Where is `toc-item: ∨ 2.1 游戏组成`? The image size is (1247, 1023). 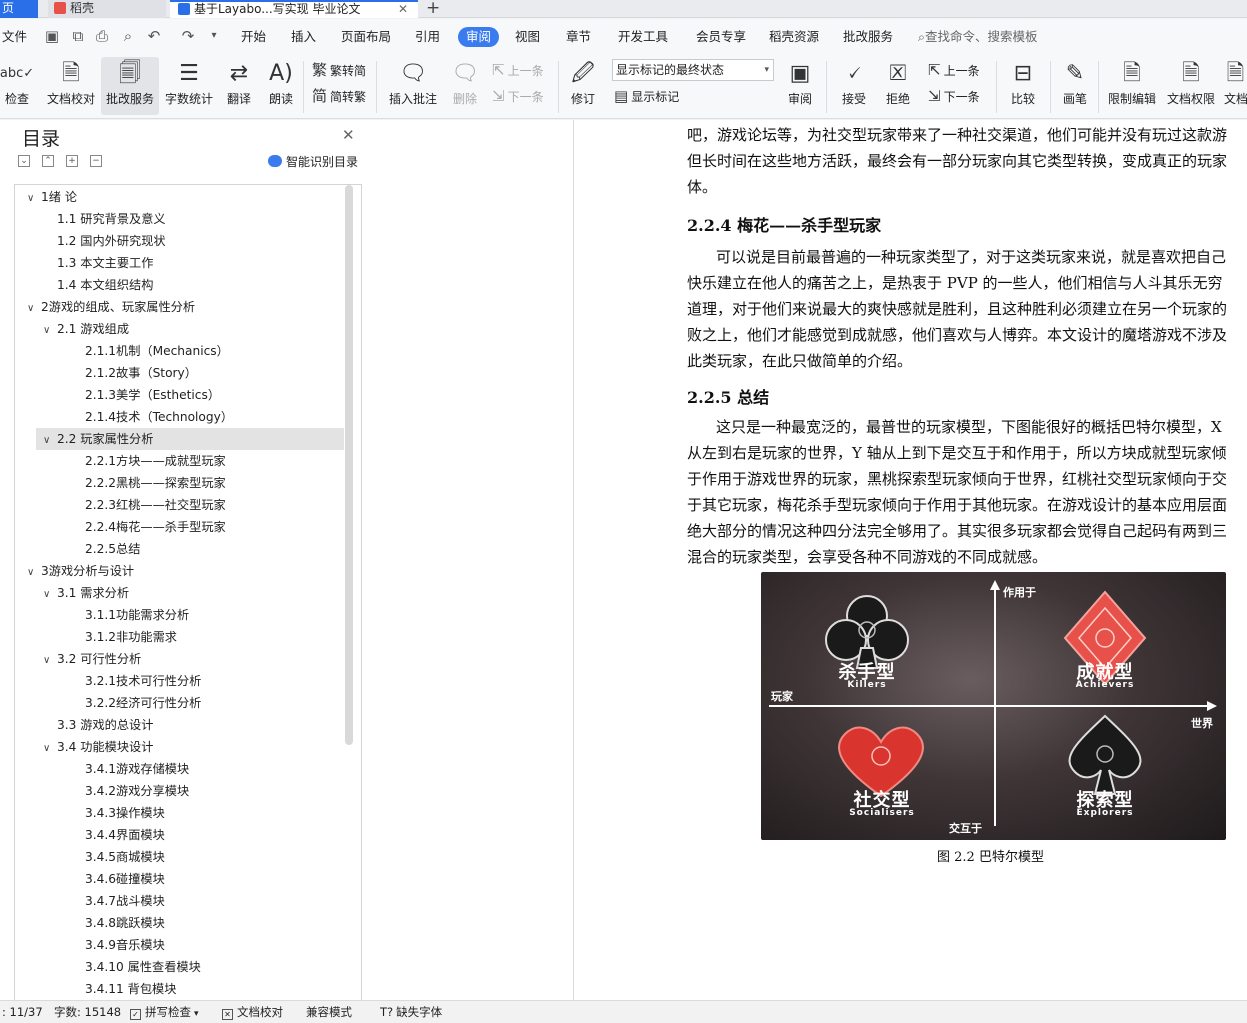 toc-item: ∨ 2.1 游戏组成 is located at coordinates (180, 329).